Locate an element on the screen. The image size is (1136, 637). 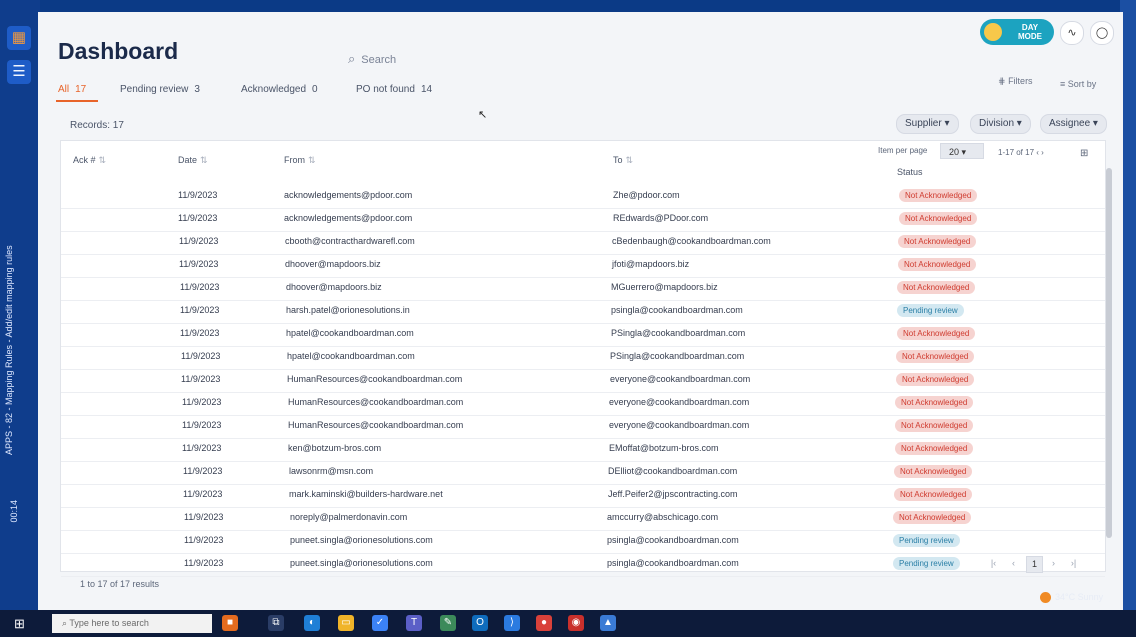
to-cell: Zhe@pdoor.com is located at coordinates (646, 195).